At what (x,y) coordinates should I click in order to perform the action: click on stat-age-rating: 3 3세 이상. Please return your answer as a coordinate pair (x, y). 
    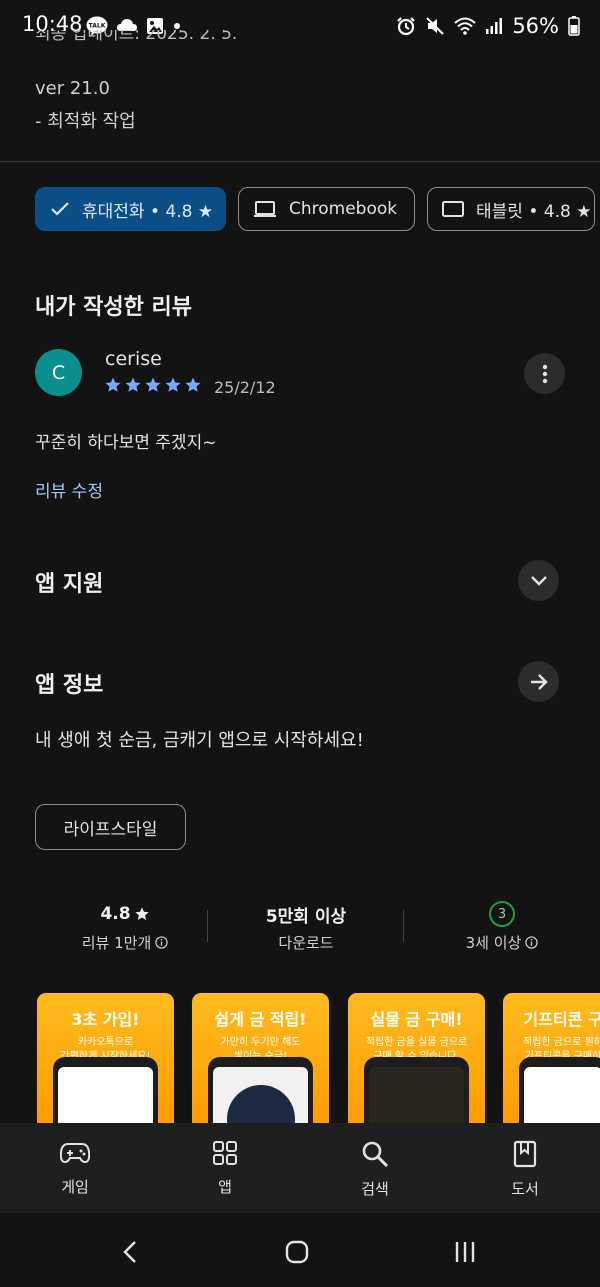
    Looking at the image, I should click on (502, 926).